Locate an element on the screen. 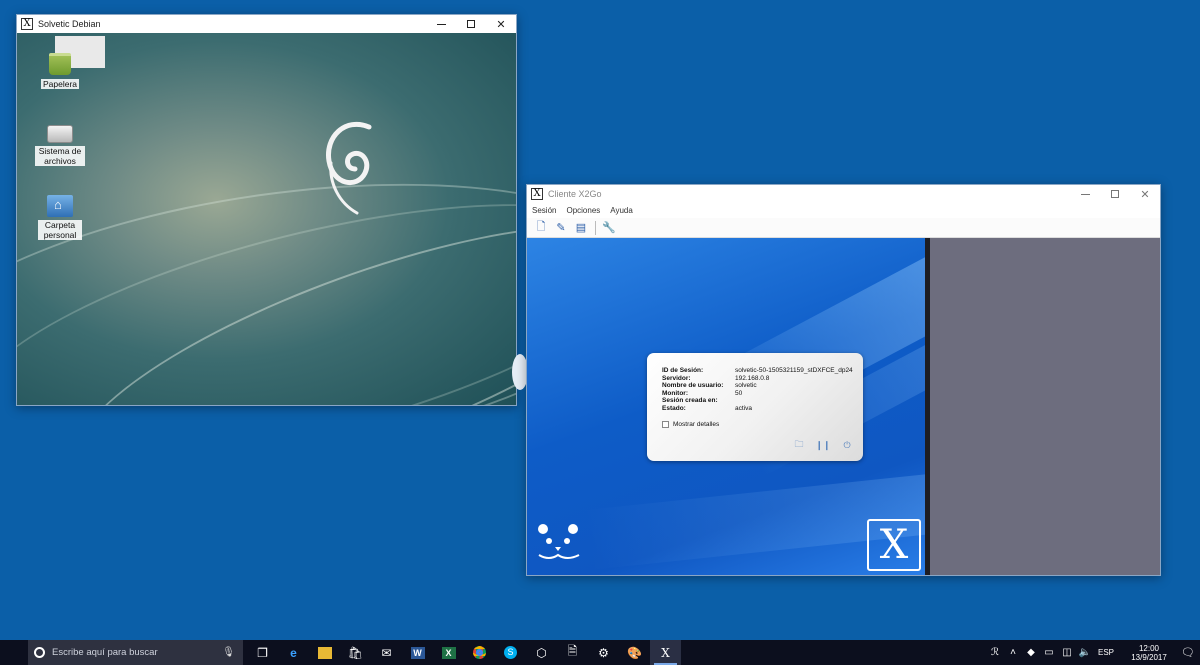 This screenshot has height=665, width=1200. show-details-checkbox is located at coordinates (665, 424).